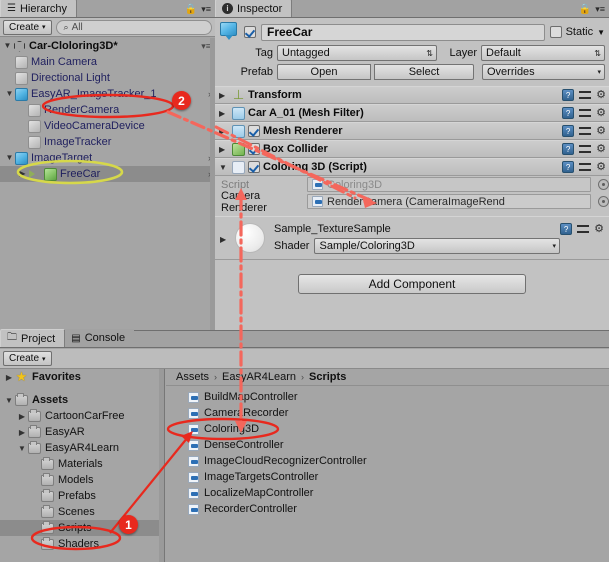 Image resolution: width=609 pixels, height=562 pixels. I want to click on tab-hierarchy: ☰ Hierarchy, so click(39, 8).